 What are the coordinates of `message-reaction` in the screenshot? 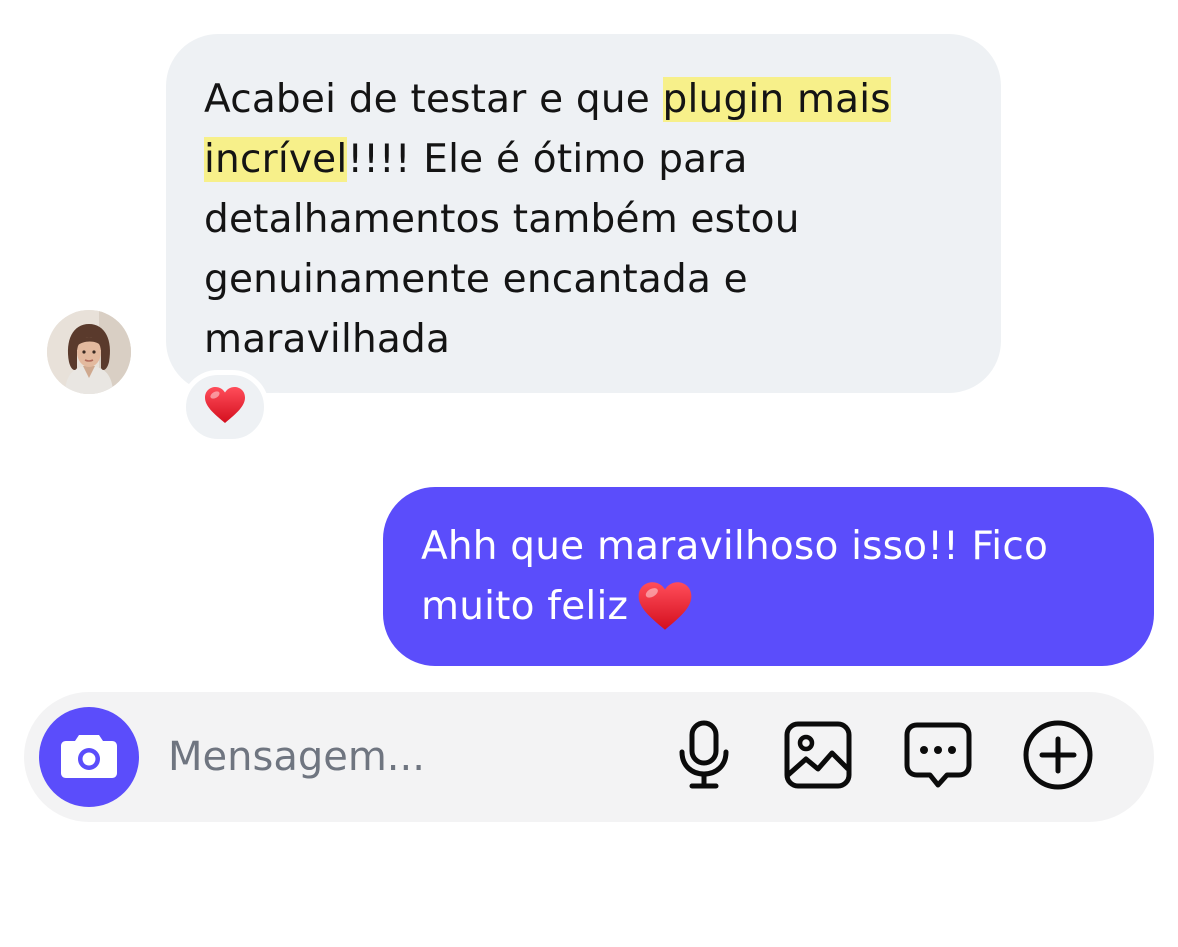 It's located at (225, 407).